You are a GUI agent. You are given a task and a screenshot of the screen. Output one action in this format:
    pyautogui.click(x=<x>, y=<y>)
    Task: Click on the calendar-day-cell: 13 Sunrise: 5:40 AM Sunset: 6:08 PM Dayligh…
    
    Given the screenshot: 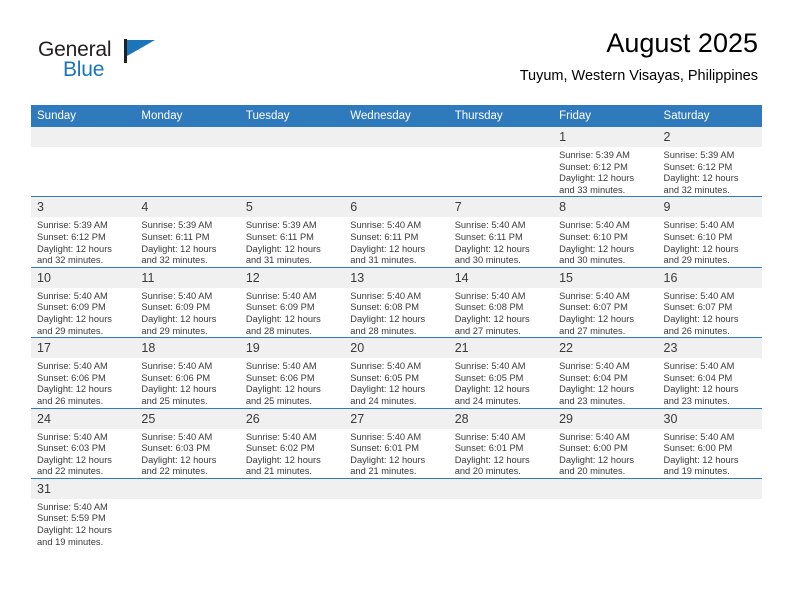 What is the action you would take?
    pyautogui.click(x=396, y=302)
    